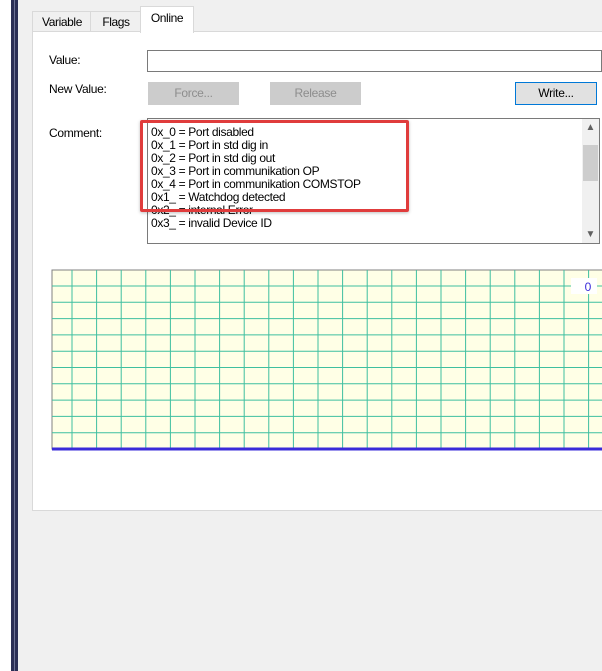  Describe the element at coordinates (317, 19) in the screenshot. I see `tab-strip: Variable Flags Online` at that location.